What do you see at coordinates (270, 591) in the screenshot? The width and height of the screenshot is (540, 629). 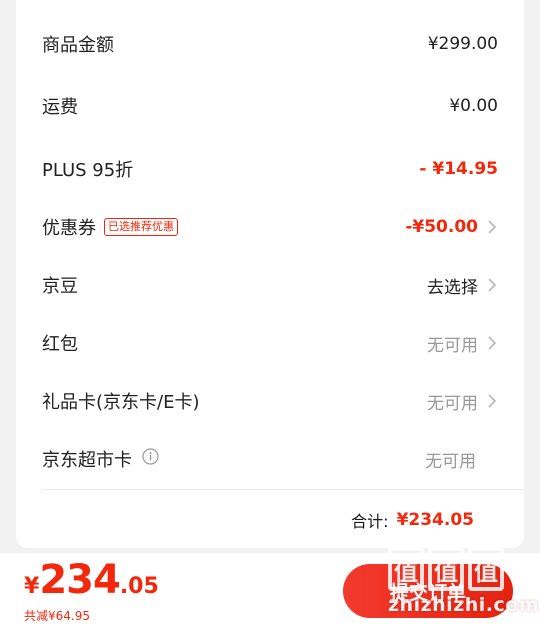 I see `bottom-action-bar: ¥ 234 .05 共减¥64.95 提交订单` at bounding box center [270, 591].